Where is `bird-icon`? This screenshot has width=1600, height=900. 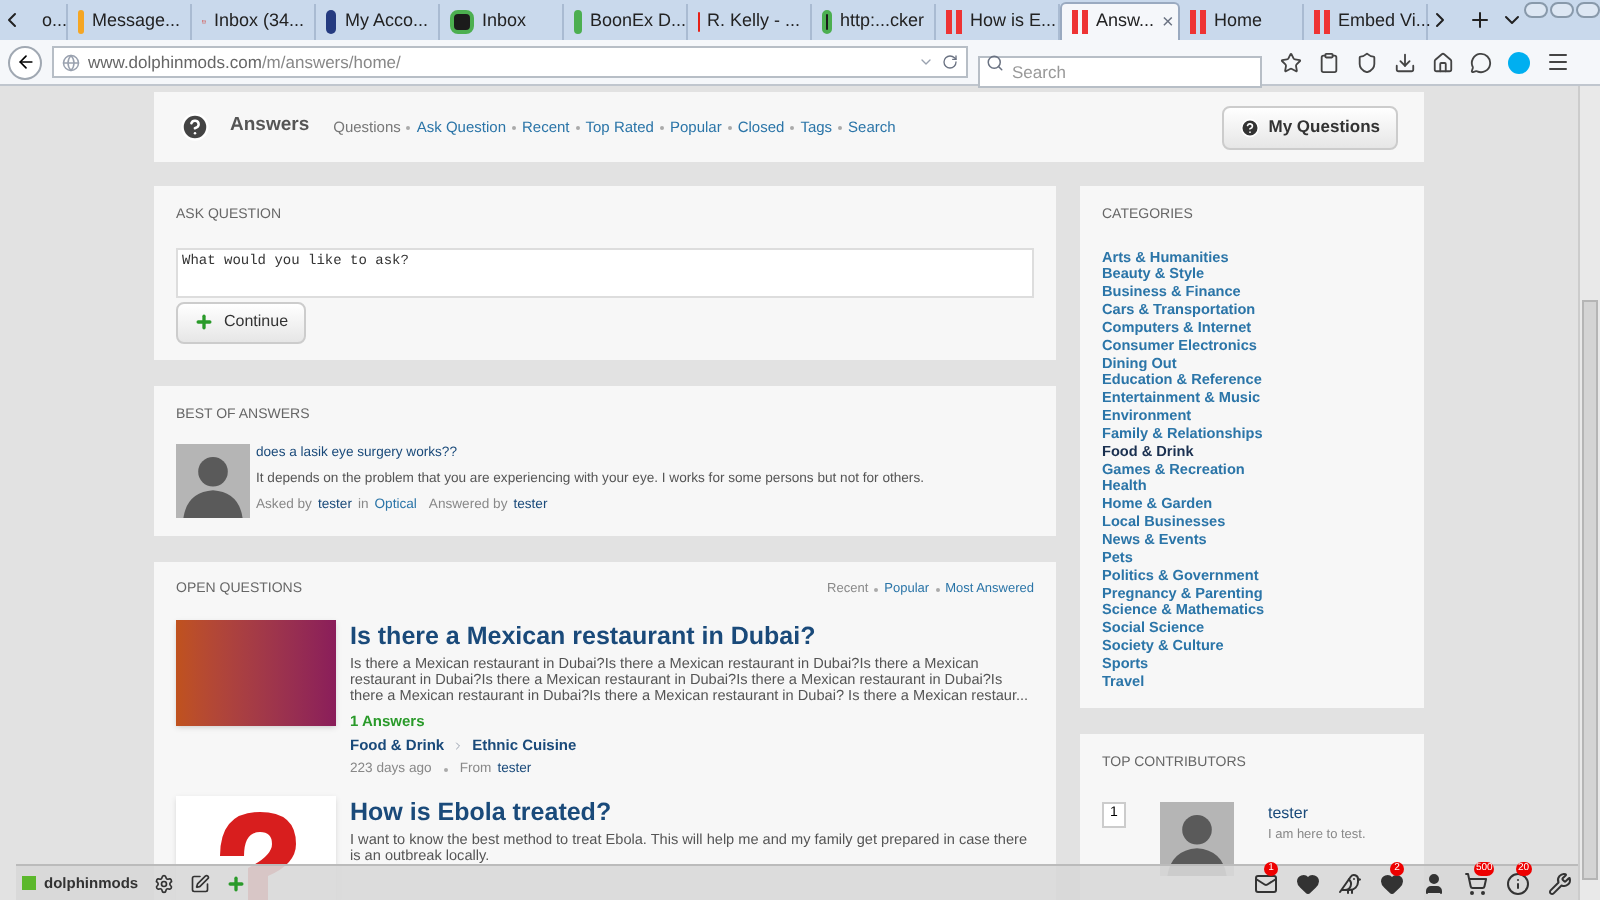
bird-icon is located at coordinates (1350, 883).